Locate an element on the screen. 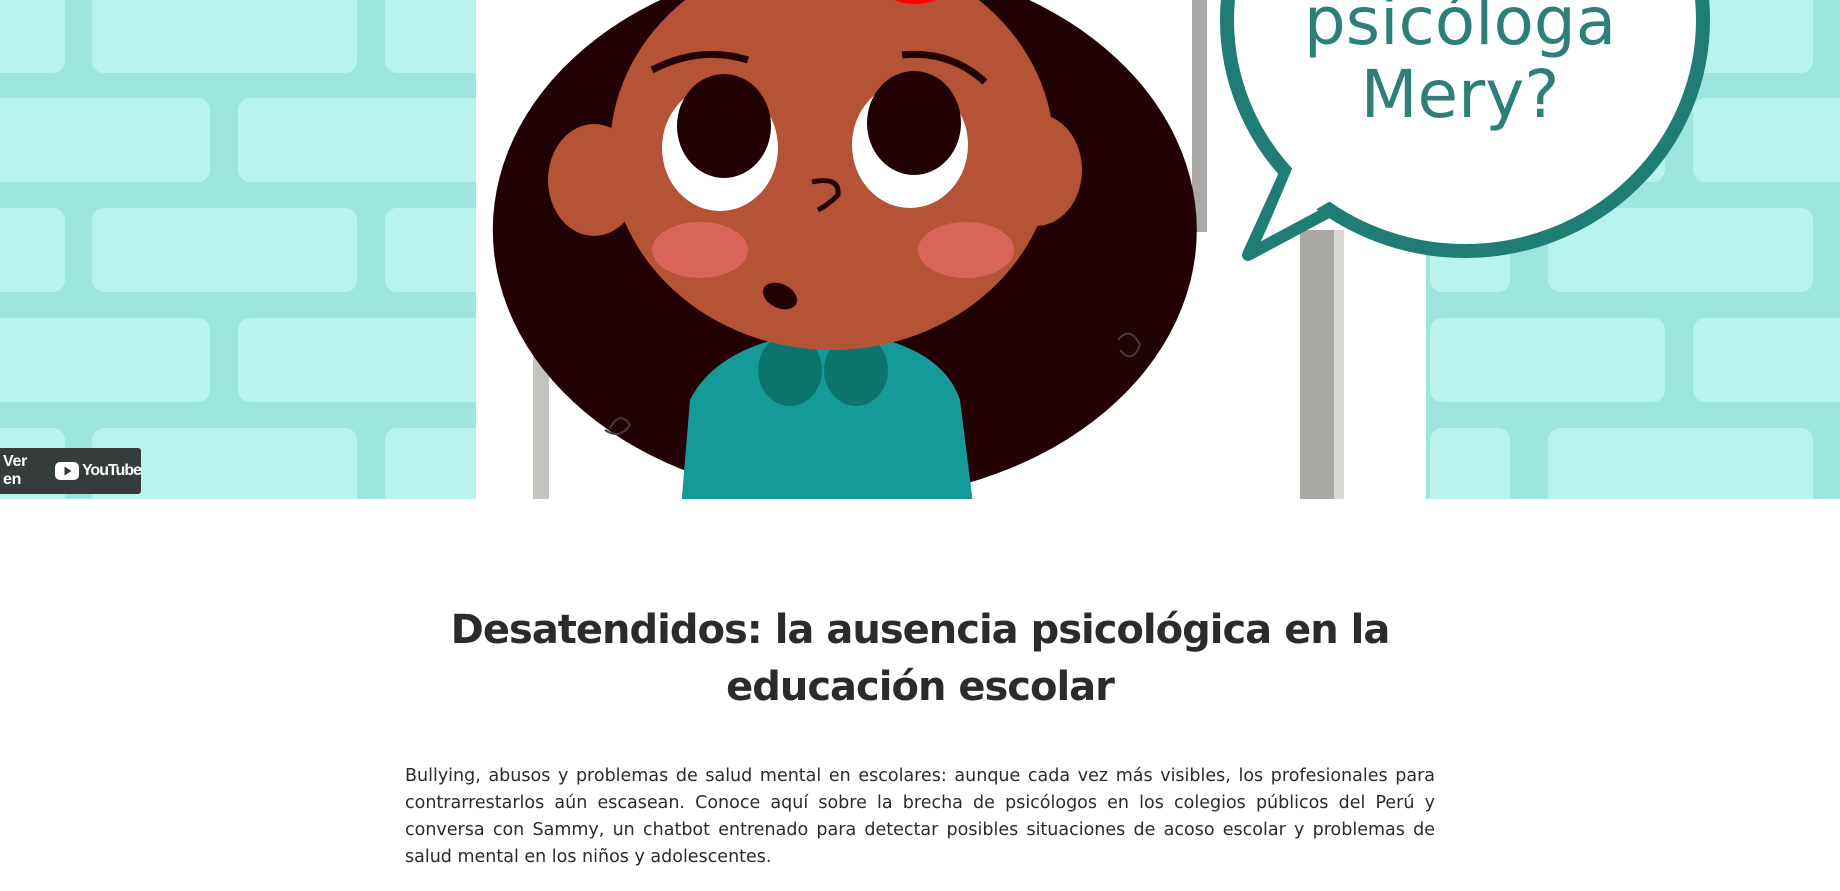  youtube-logo: YouTube is located at coordinates (98, 471).